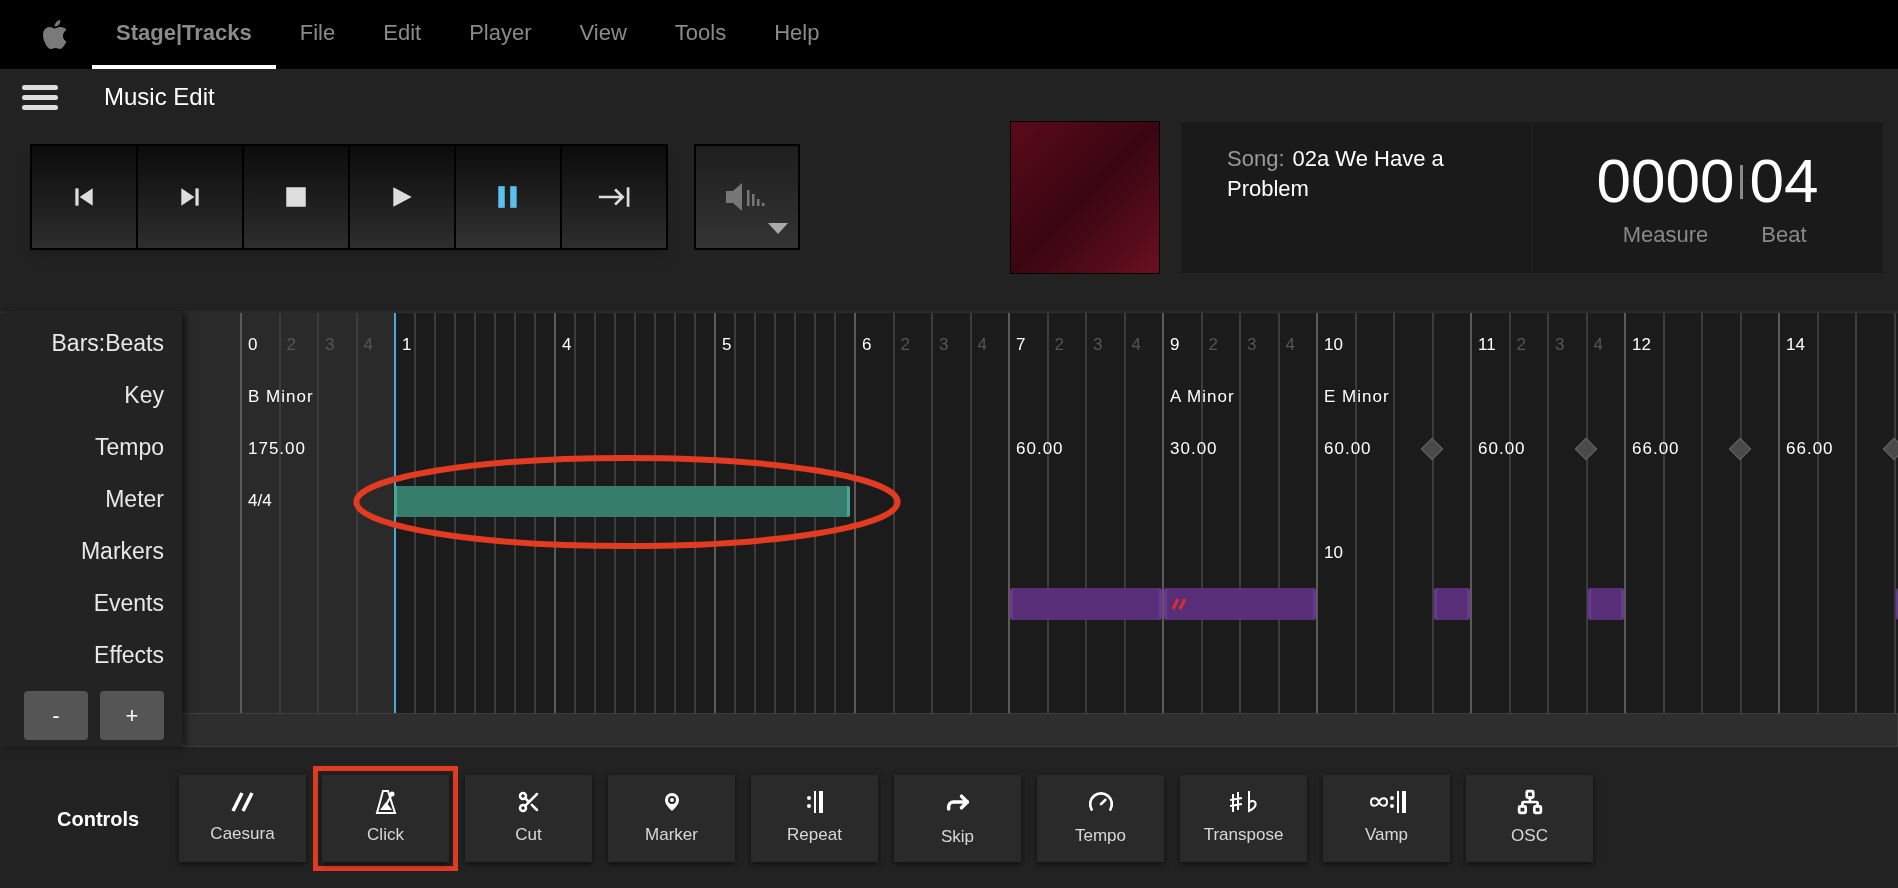  What do you see at coordinates (1795, 345) in the screenshot?
I see `bar-number: 14` at bounding box center [1795, 345].